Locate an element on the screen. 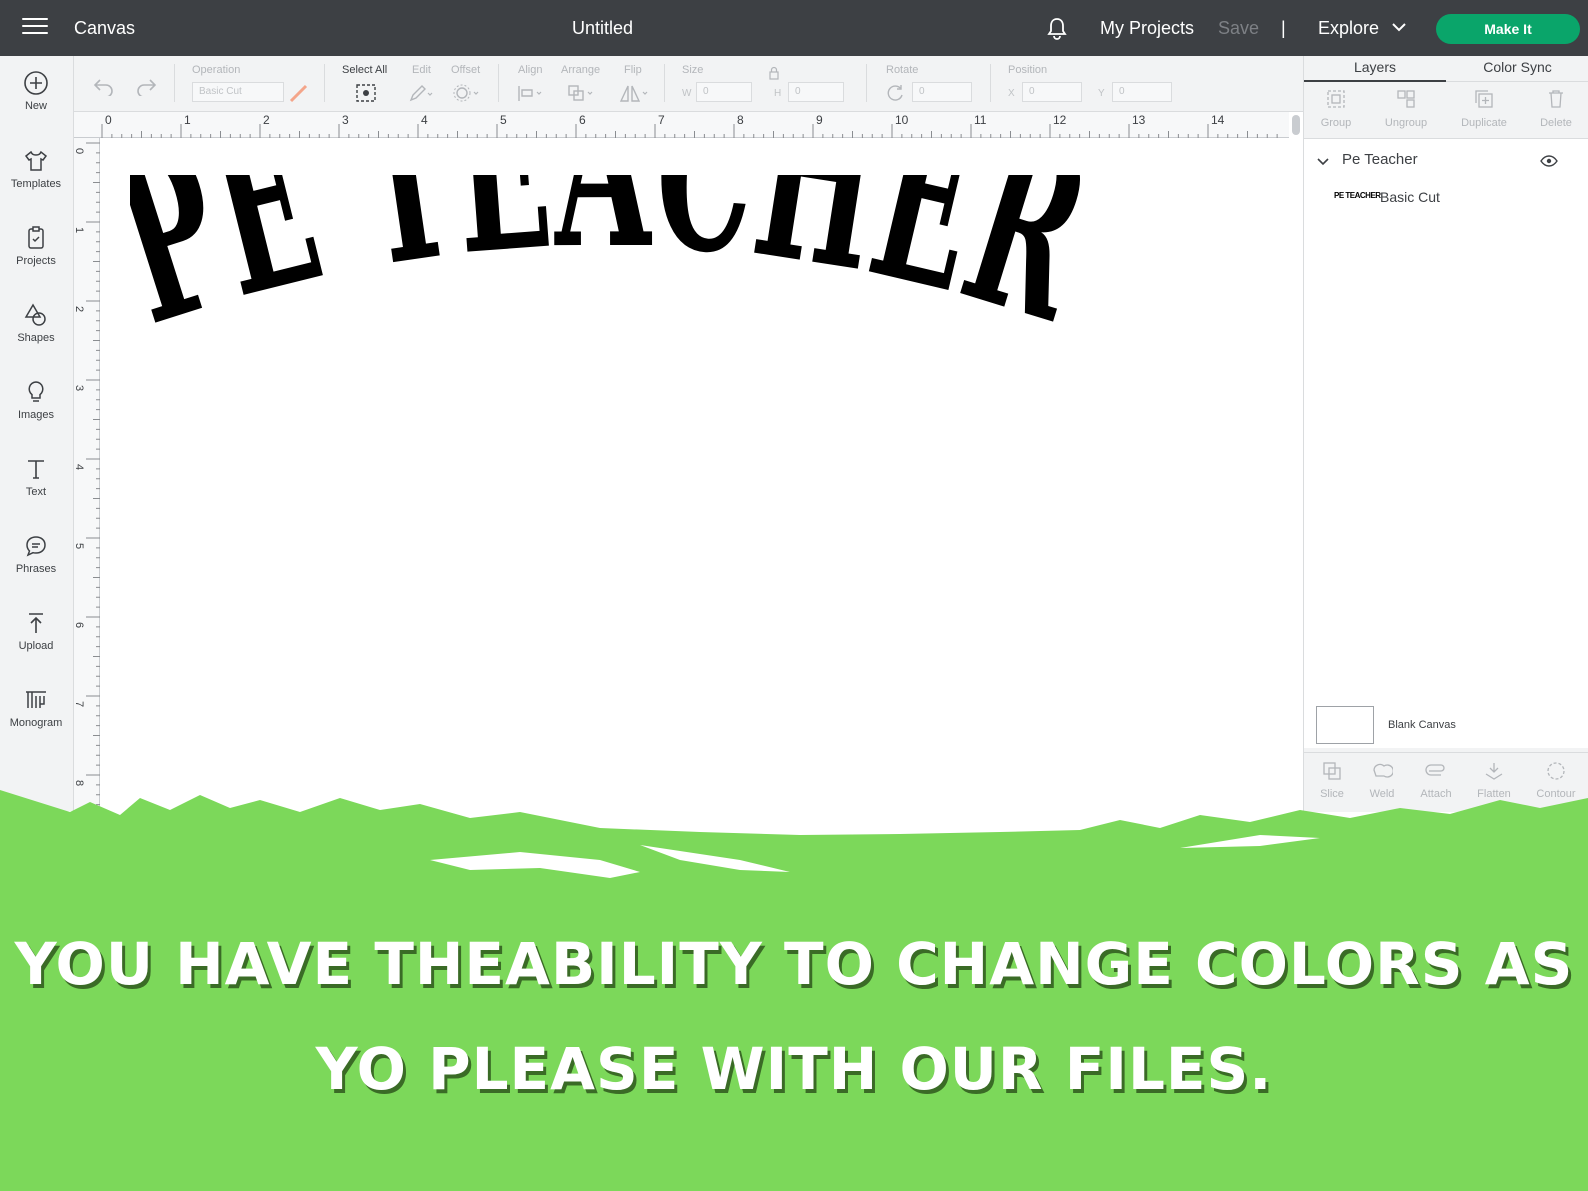 This screenshot has width=1588, height=1191. sidebar-label: Shapes is located at coordinates (36, 338).